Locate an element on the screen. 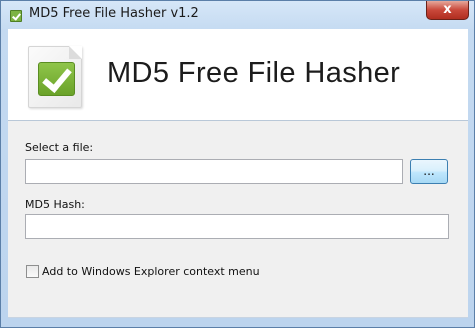  context-menu-label: Add to Windows Explorer context menu is located at coordinates (151, 271).